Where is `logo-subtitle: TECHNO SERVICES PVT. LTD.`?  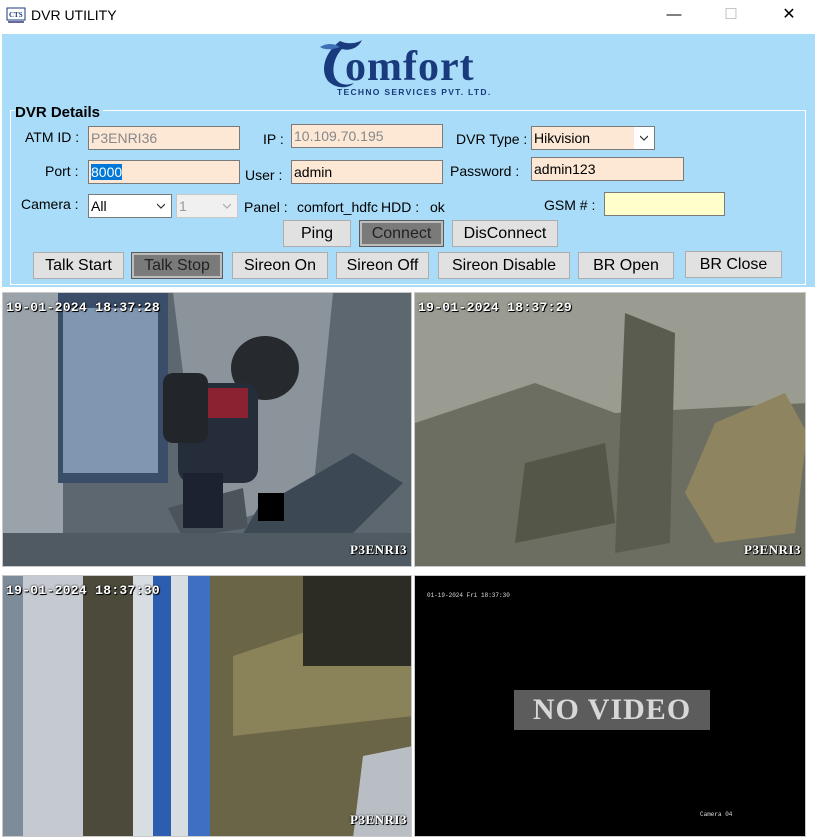 logo-subtitle: TECHNO SERVICES PVT. LTD. is located at coordinates (414, 92).